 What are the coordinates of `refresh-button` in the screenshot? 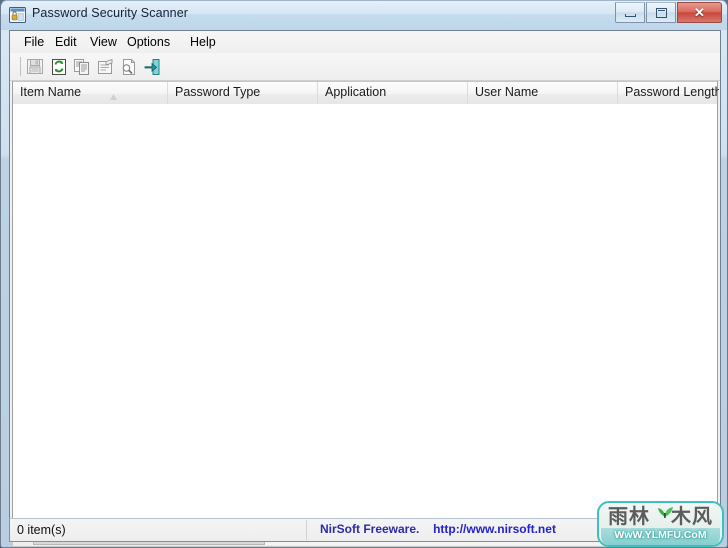 It's located at (59, 66).